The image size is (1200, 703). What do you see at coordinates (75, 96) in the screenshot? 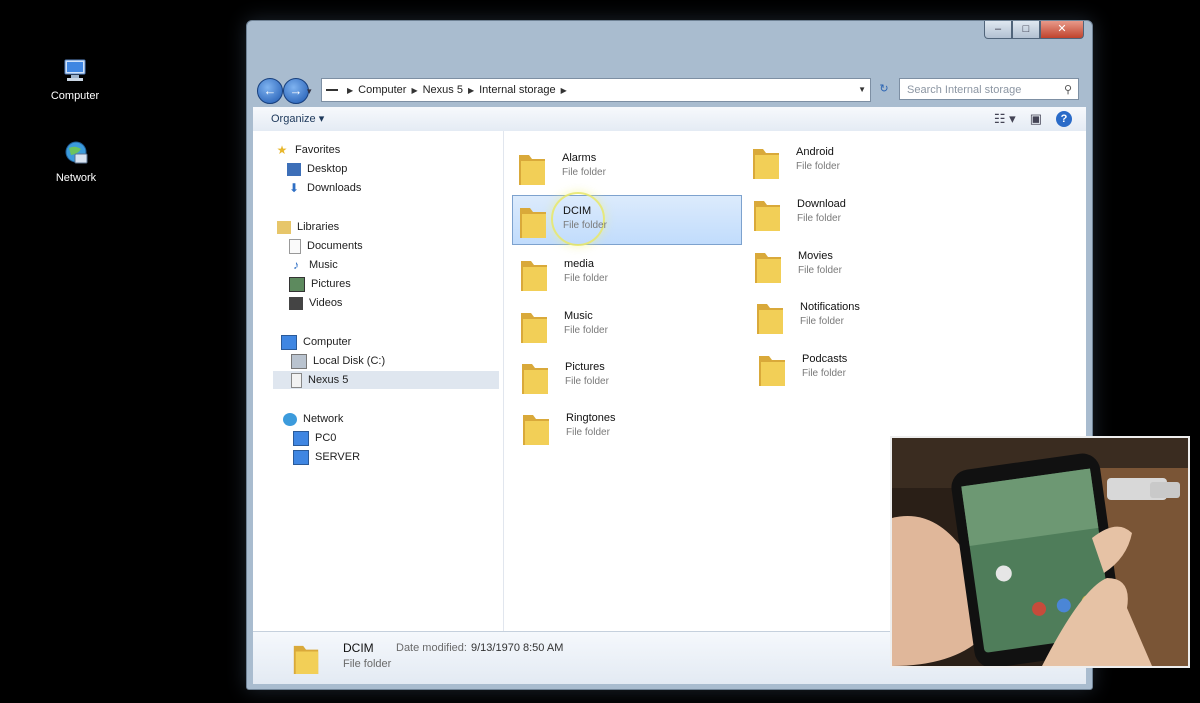
I see `desktop-icon-label: Computer` at bounding box center [75, 96].